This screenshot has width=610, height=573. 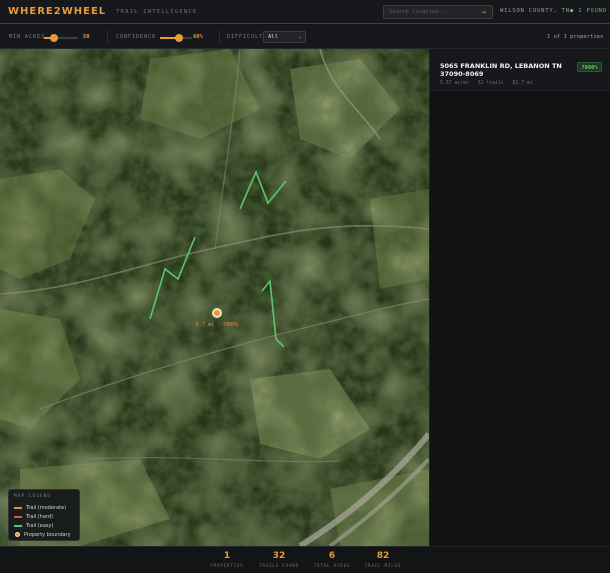 I want to click on stat-trails-found: 32 TRAILS FOUND, so click(x=279, y=559).